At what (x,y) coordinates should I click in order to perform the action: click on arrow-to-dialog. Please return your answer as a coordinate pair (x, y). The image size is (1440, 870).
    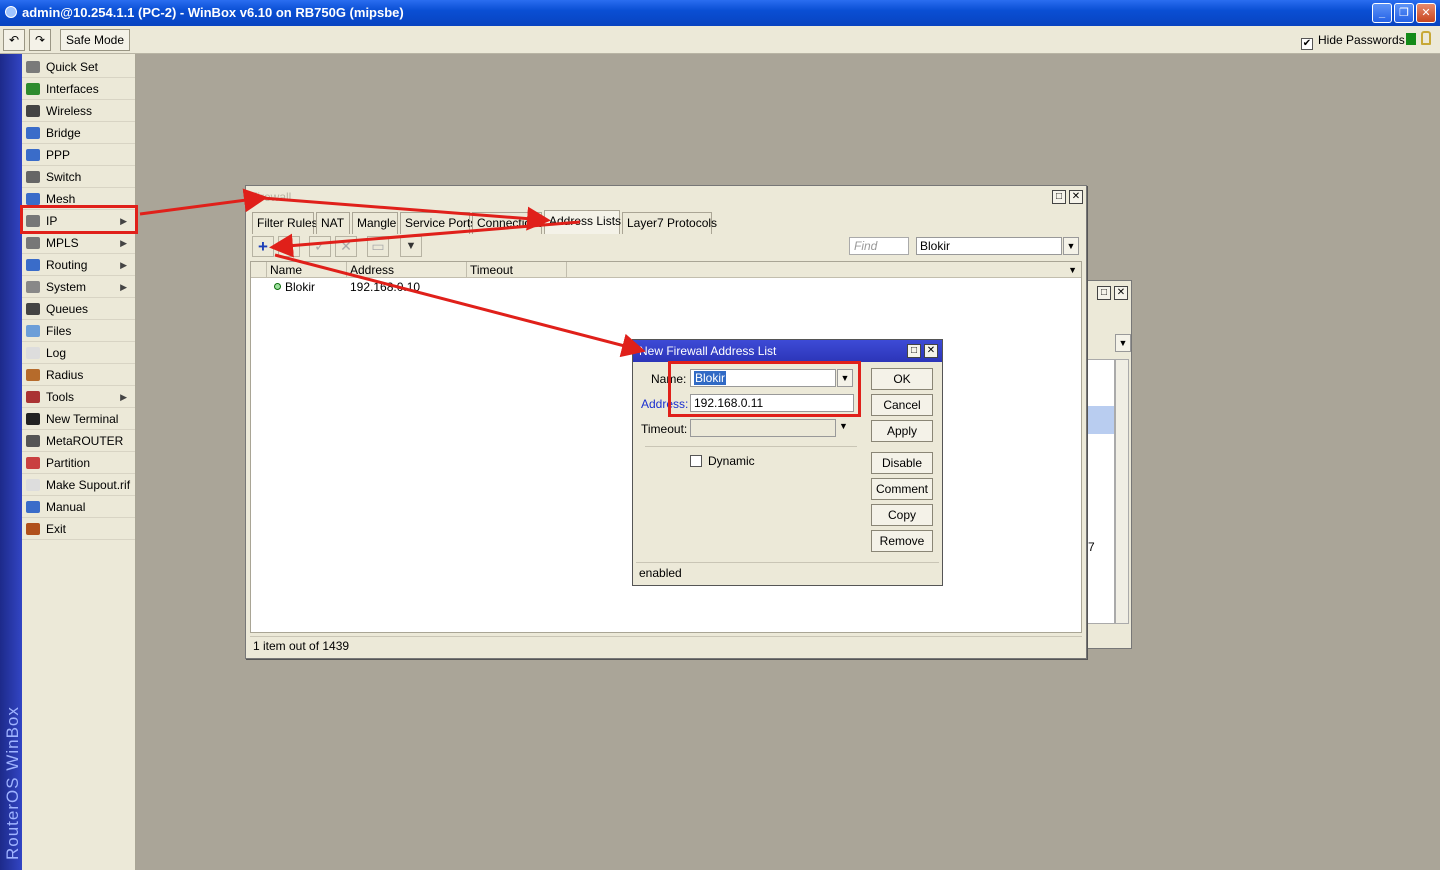
    Looking at the image, I should click on (460, 305).